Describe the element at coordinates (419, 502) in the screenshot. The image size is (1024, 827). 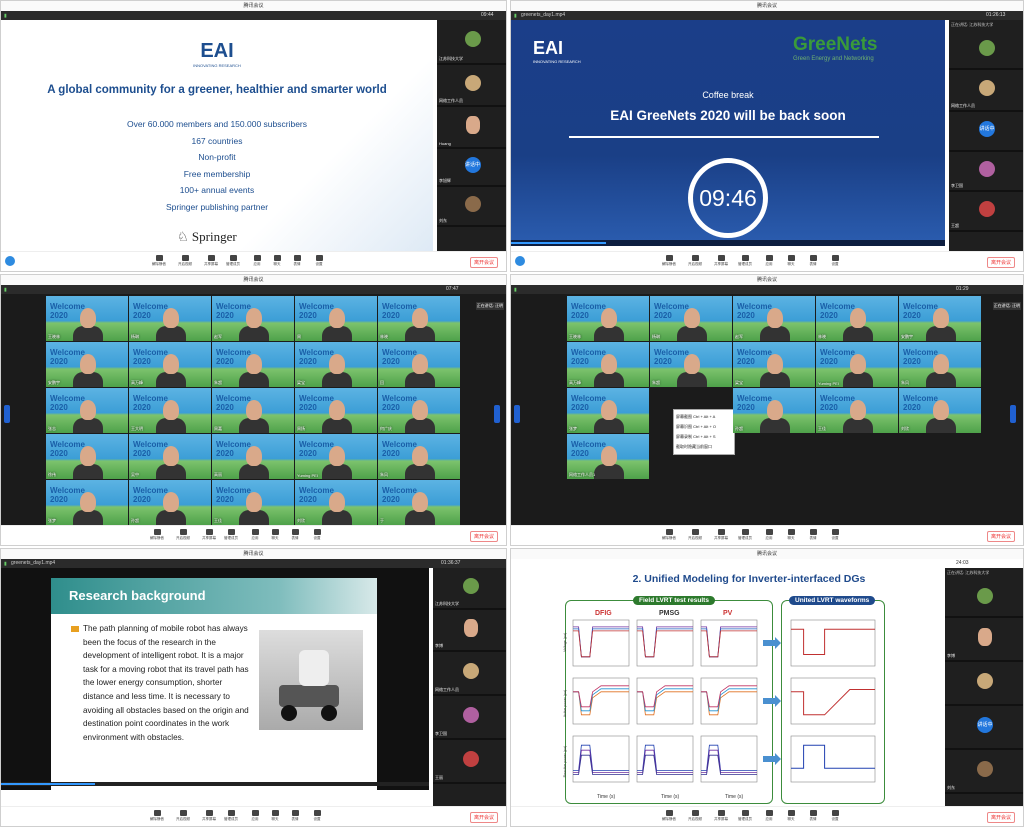
I see `participant-tile: Welcome 2020 于` at that location.